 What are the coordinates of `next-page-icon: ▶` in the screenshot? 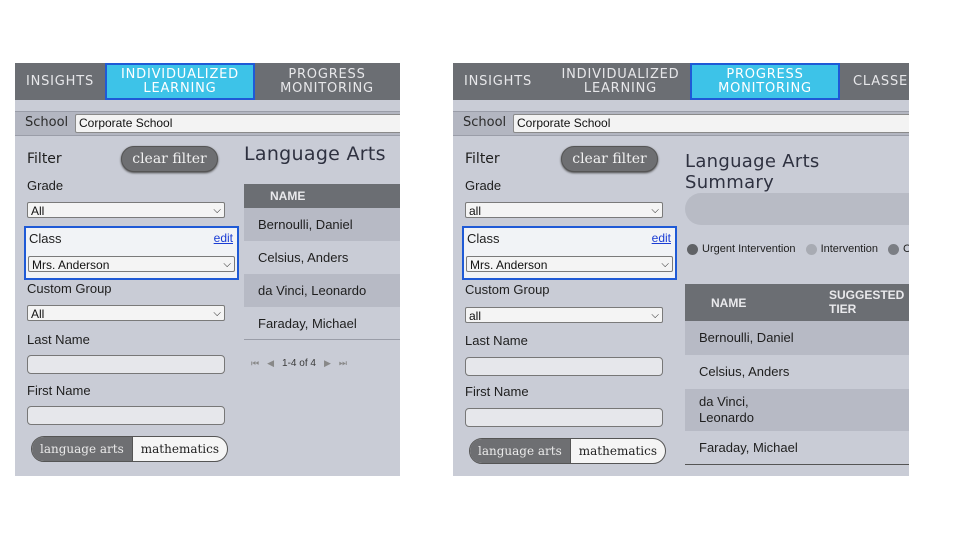 It's located at (327, 363).